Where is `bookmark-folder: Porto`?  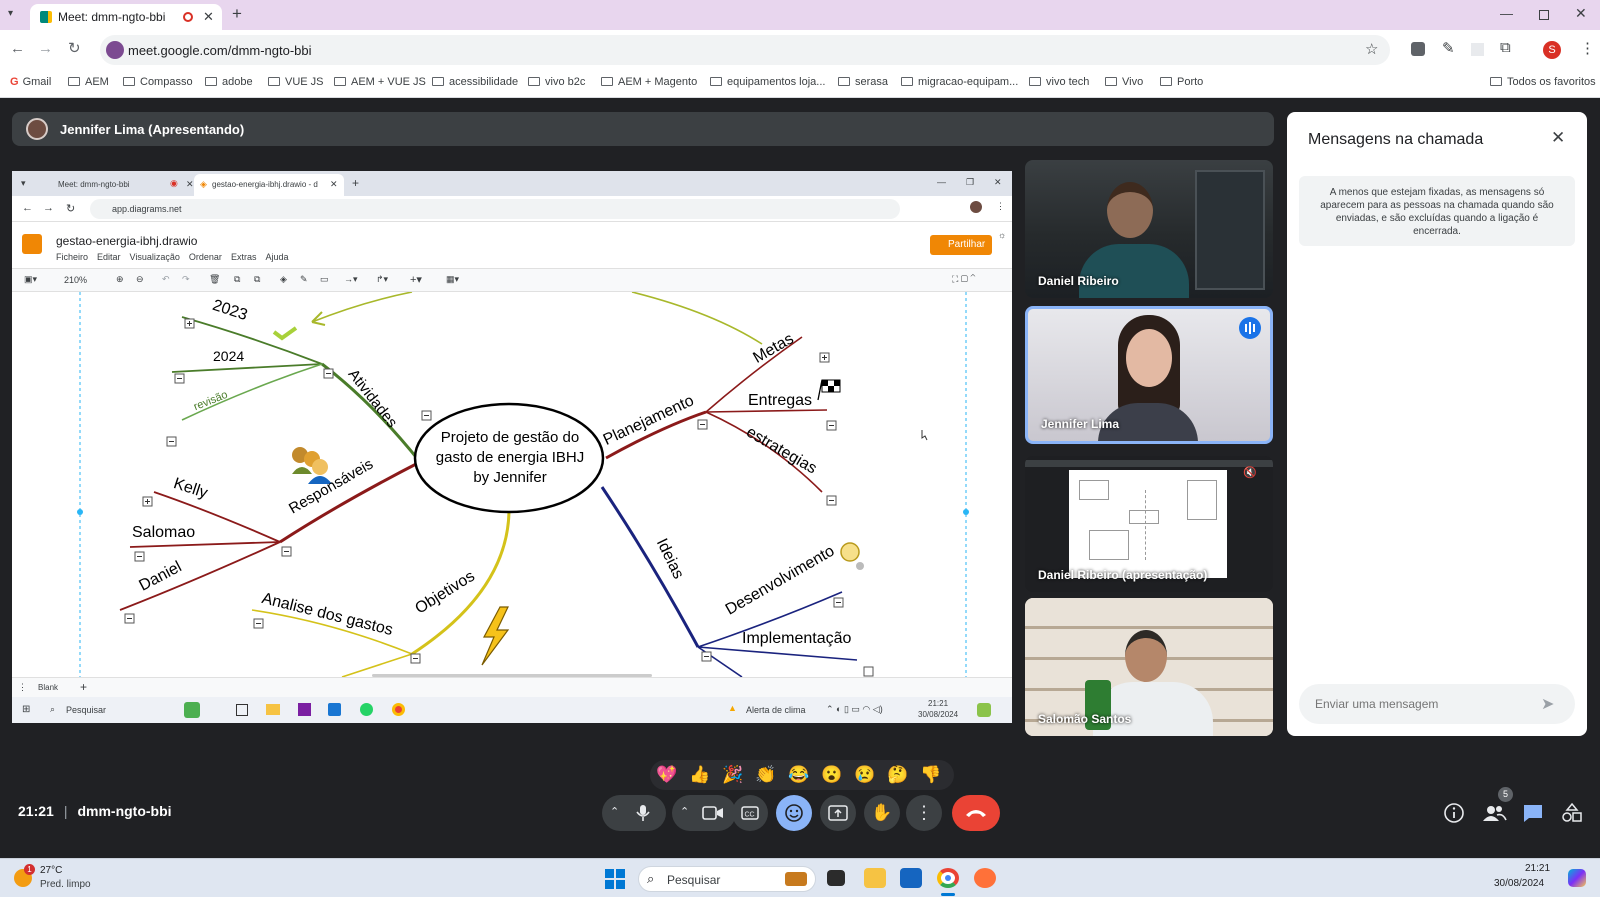 bookmark-folder: Porto is located at coordinates (1181, 82).